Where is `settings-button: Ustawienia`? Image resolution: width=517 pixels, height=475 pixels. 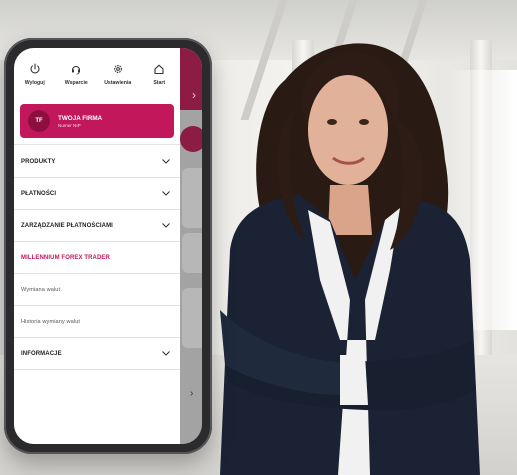
settings-button: Ustawienia is located at coordinates (118, 77).